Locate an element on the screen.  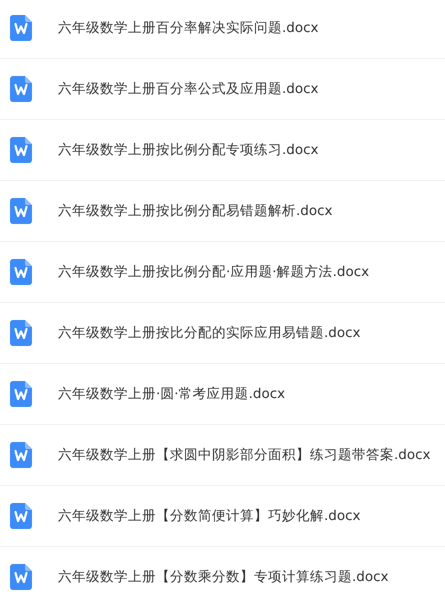
file-name: 六年级数学上册【分数乘分数】专项计算练习题.docx is located at coordinates (223, 577).